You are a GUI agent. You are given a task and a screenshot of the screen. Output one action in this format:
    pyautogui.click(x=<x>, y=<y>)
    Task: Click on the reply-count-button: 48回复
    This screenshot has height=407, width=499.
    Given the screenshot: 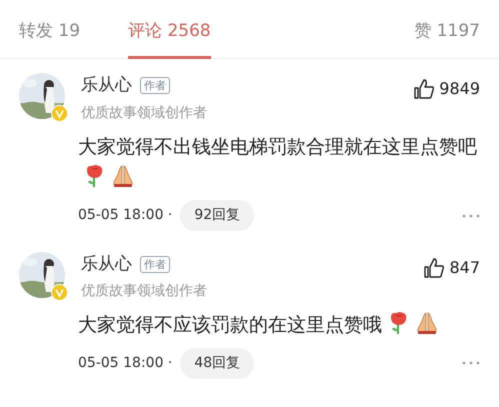 What is the action you would take?
    pyautogui.click(x=217, y=363)
    